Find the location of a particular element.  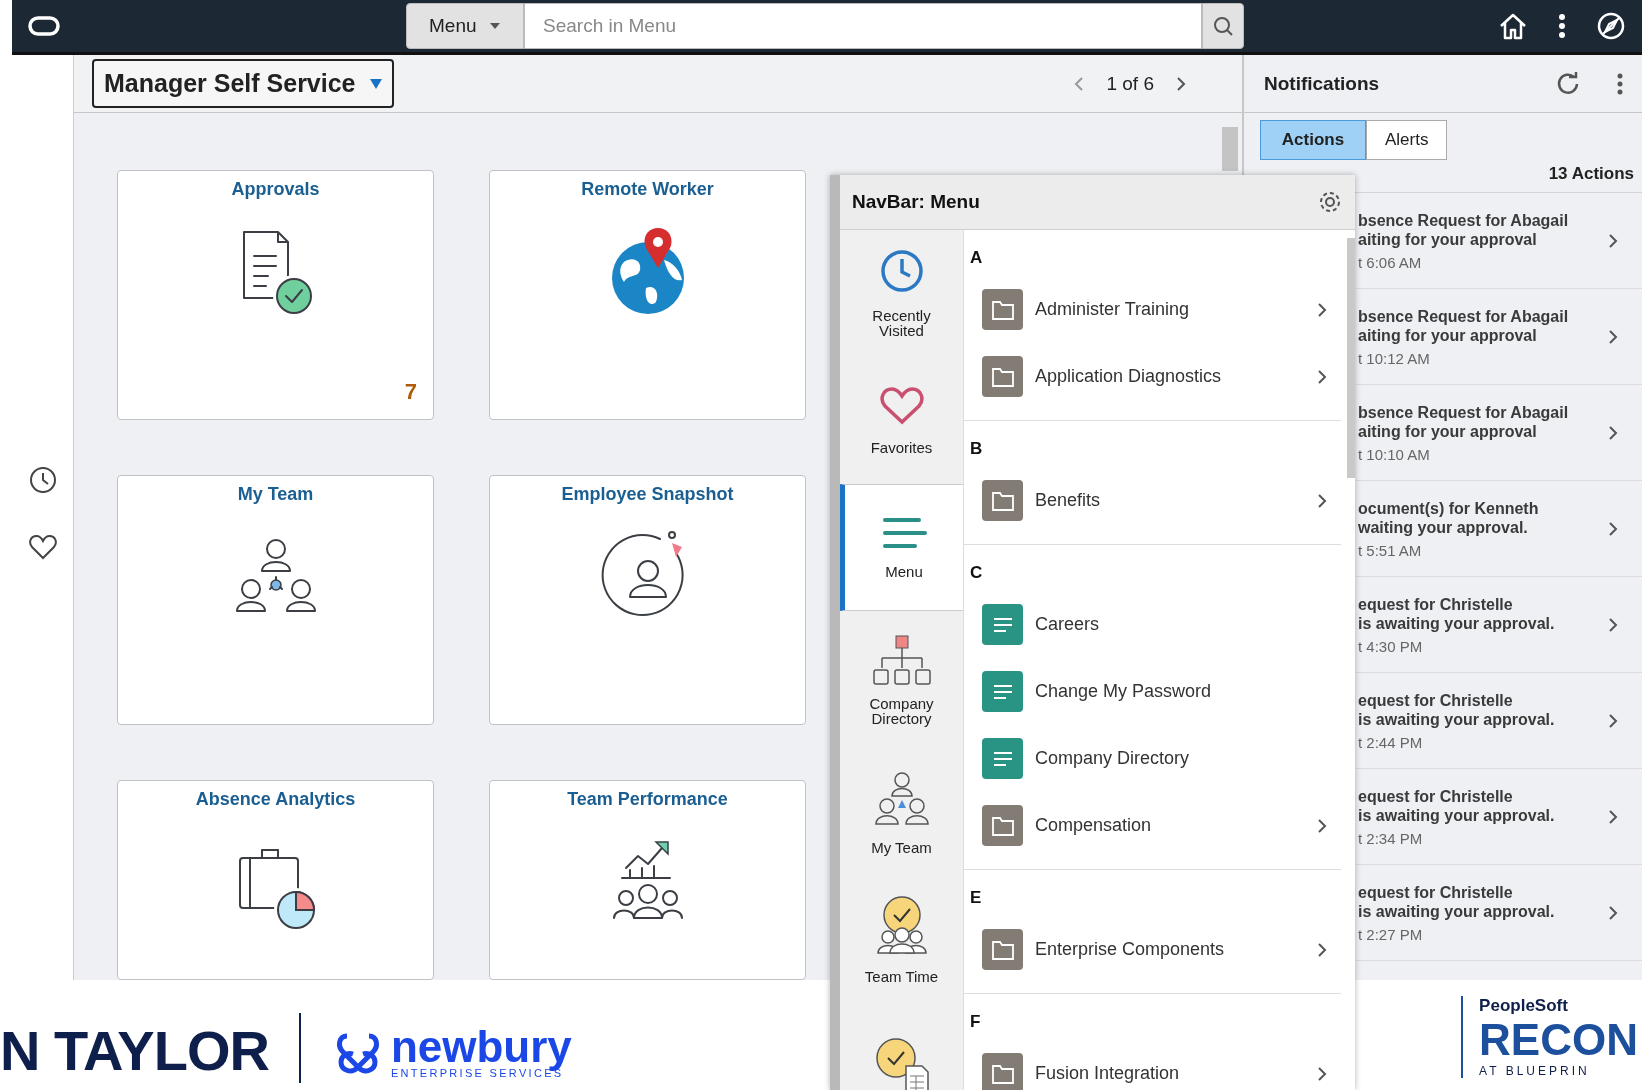

navbar-tab: My Team is located at coordinates (901, 812).